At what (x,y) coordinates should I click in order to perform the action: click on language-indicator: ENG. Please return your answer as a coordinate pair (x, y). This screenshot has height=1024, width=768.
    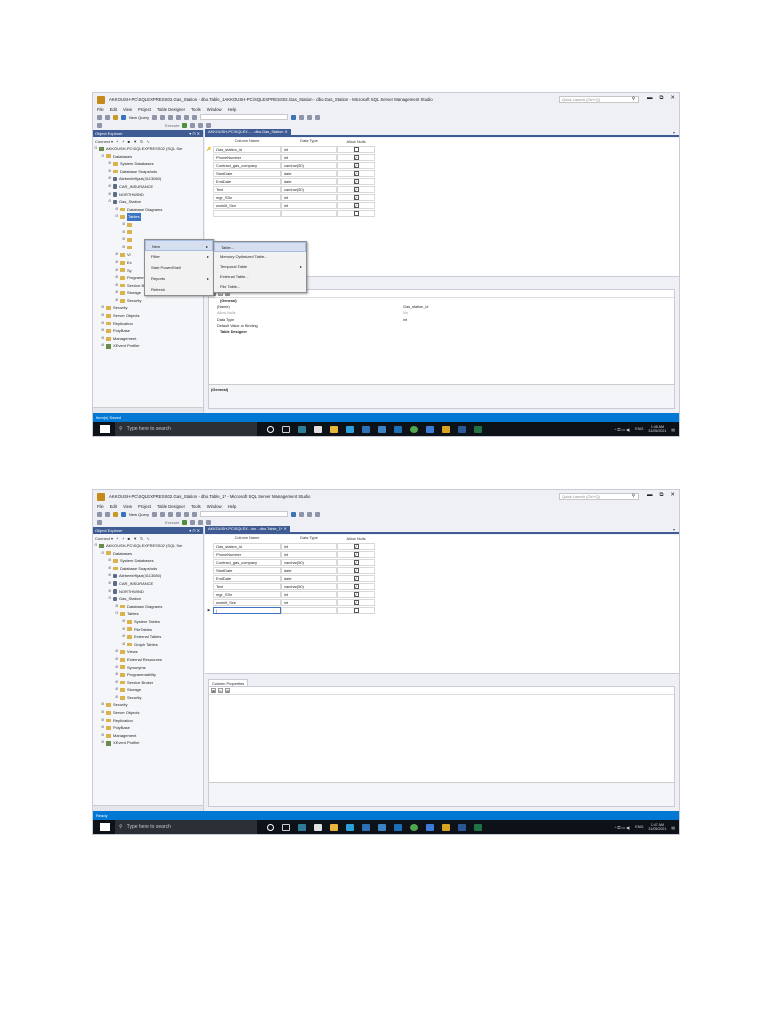
    Looking at the image, I should click on (639, 429).